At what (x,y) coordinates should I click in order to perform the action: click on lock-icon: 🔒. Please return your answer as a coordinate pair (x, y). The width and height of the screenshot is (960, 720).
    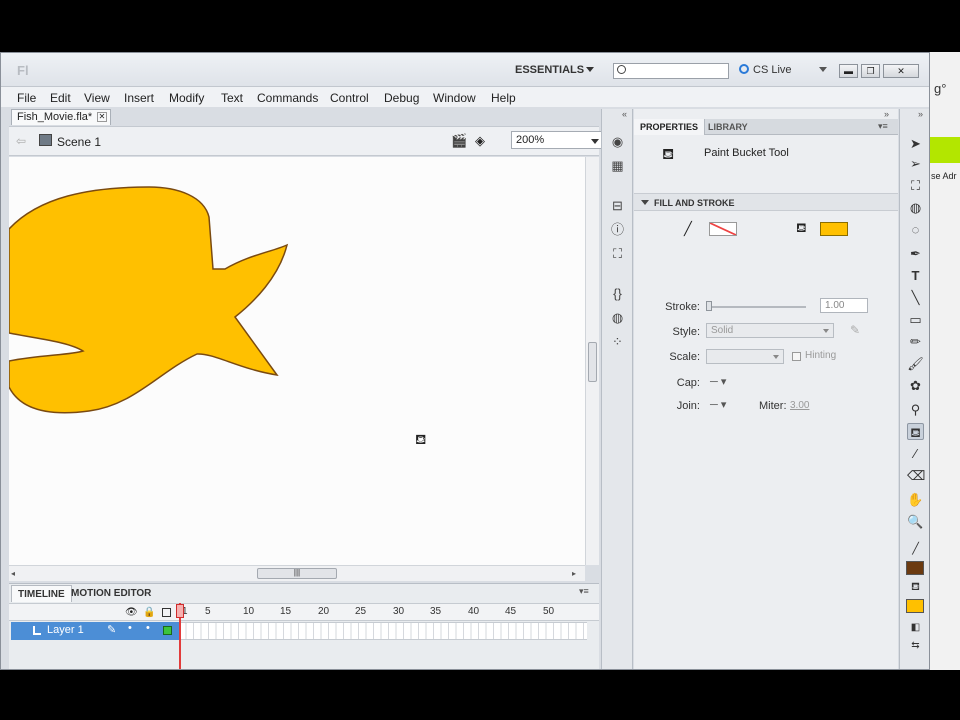
    Looking at the image, I should click on (149, 612).